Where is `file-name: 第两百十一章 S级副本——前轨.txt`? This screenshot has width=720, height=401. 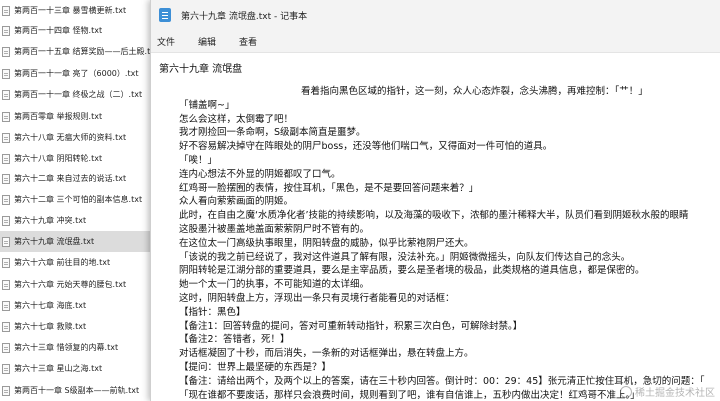
file-name: 第两百十一章 S级副本——前轨.txt is located at coordinates (77, 390).